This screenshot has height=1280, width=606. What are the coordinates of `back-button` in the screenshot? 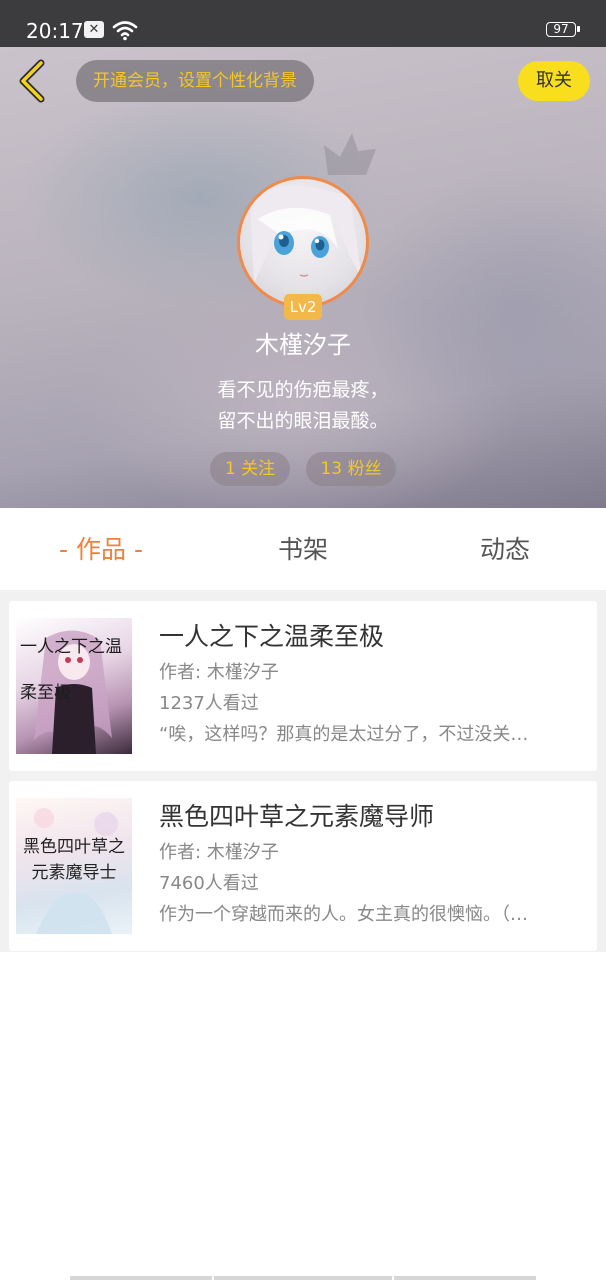 It's located at (32, 81).